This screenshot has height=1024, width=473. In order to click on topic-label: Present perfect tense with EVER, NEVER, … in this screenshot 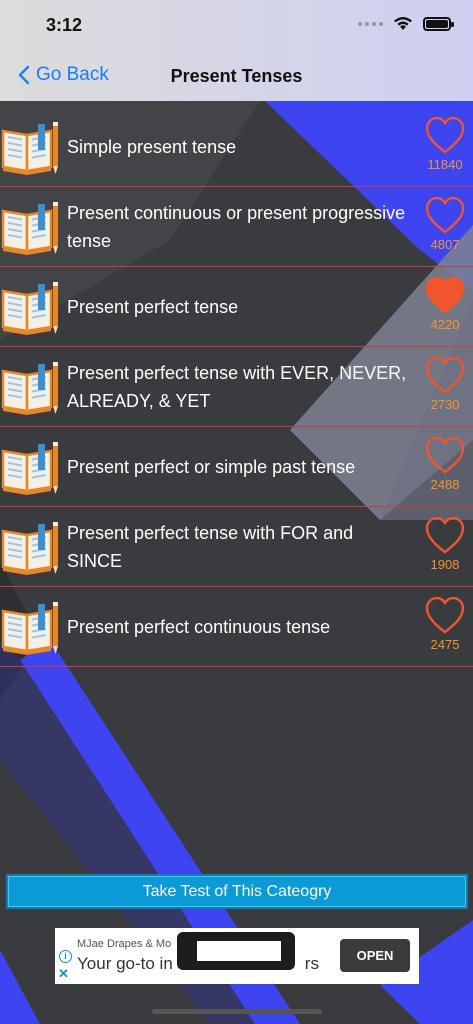, I will do `click(237, 386)`.